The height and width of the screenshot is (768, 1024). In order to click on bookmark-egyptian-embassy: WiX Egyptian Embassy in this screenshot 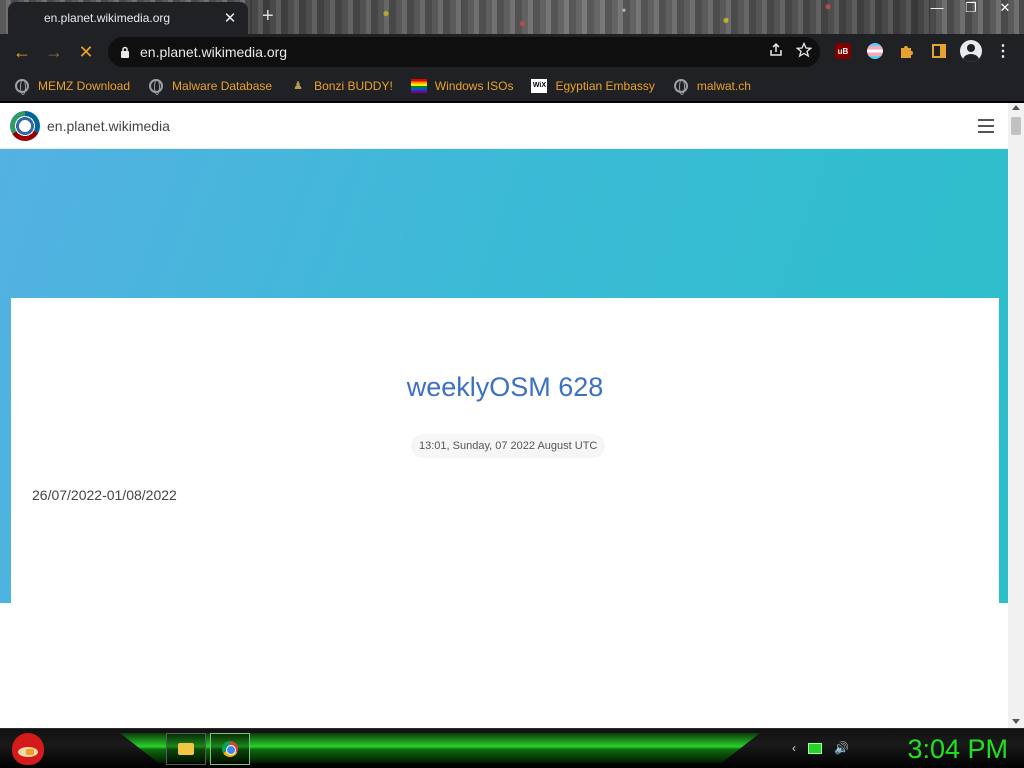, I will do `click(593, 86)`.